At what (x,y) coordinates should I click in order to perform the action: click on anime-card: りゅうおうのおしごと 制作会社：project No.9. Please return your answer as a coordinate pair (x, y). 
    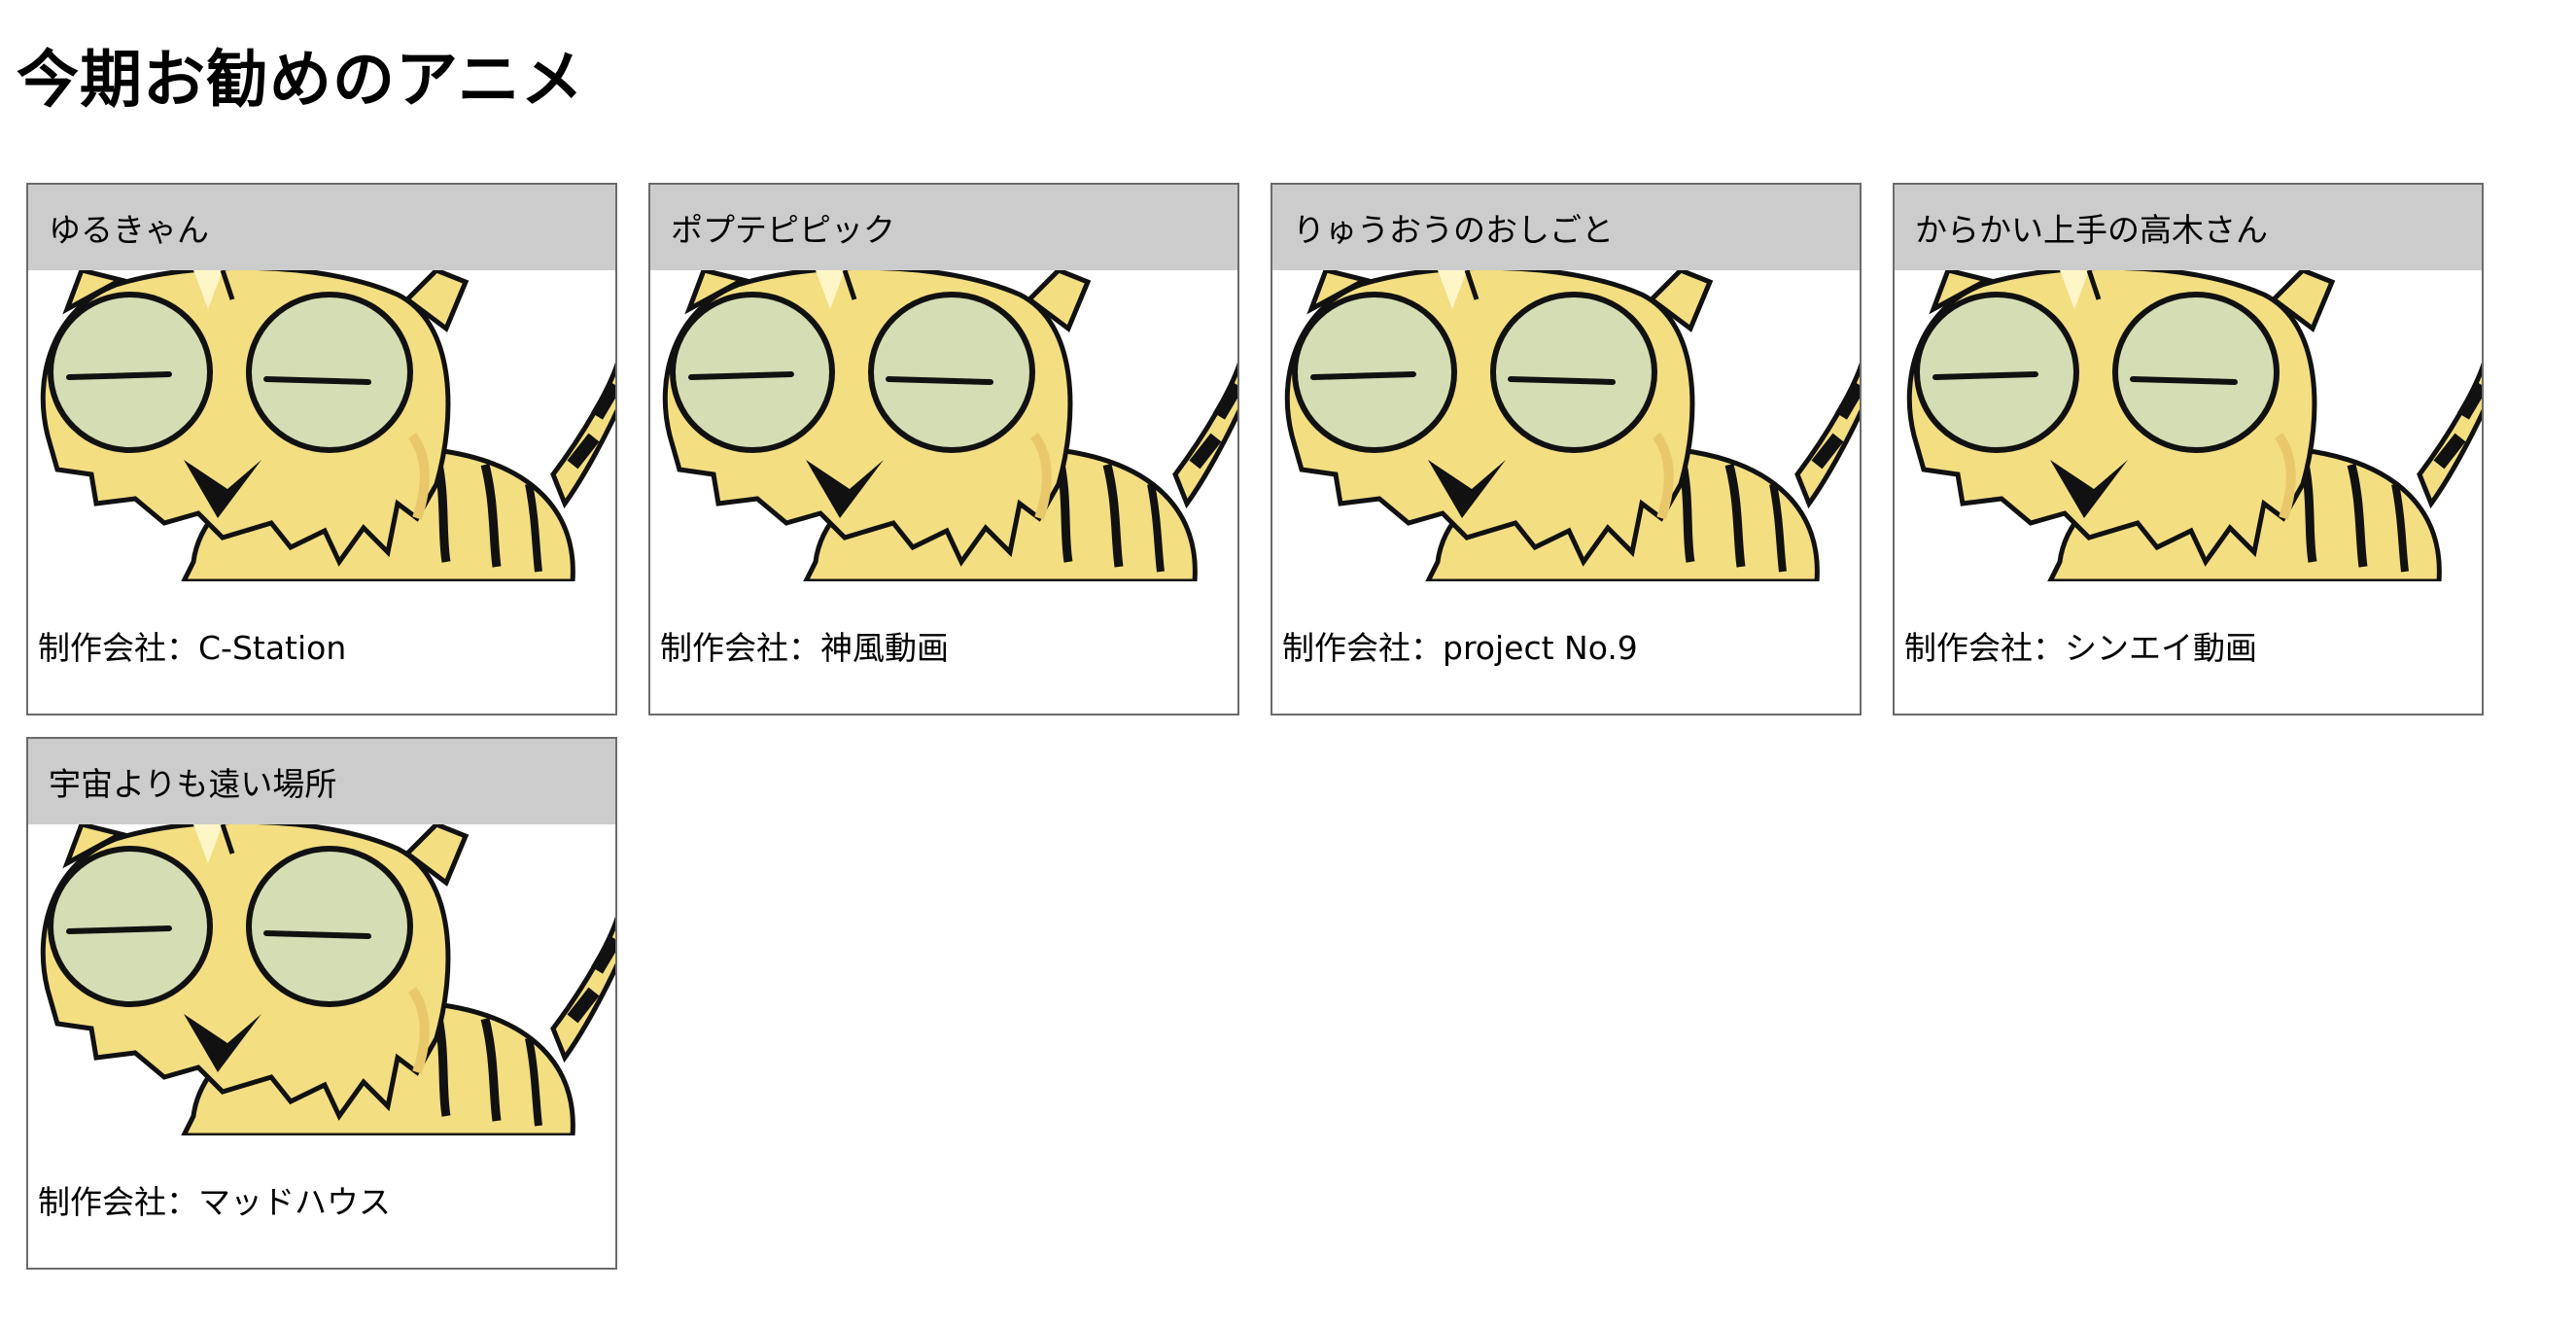
    Looking at the image, I should click on (1566, 449).